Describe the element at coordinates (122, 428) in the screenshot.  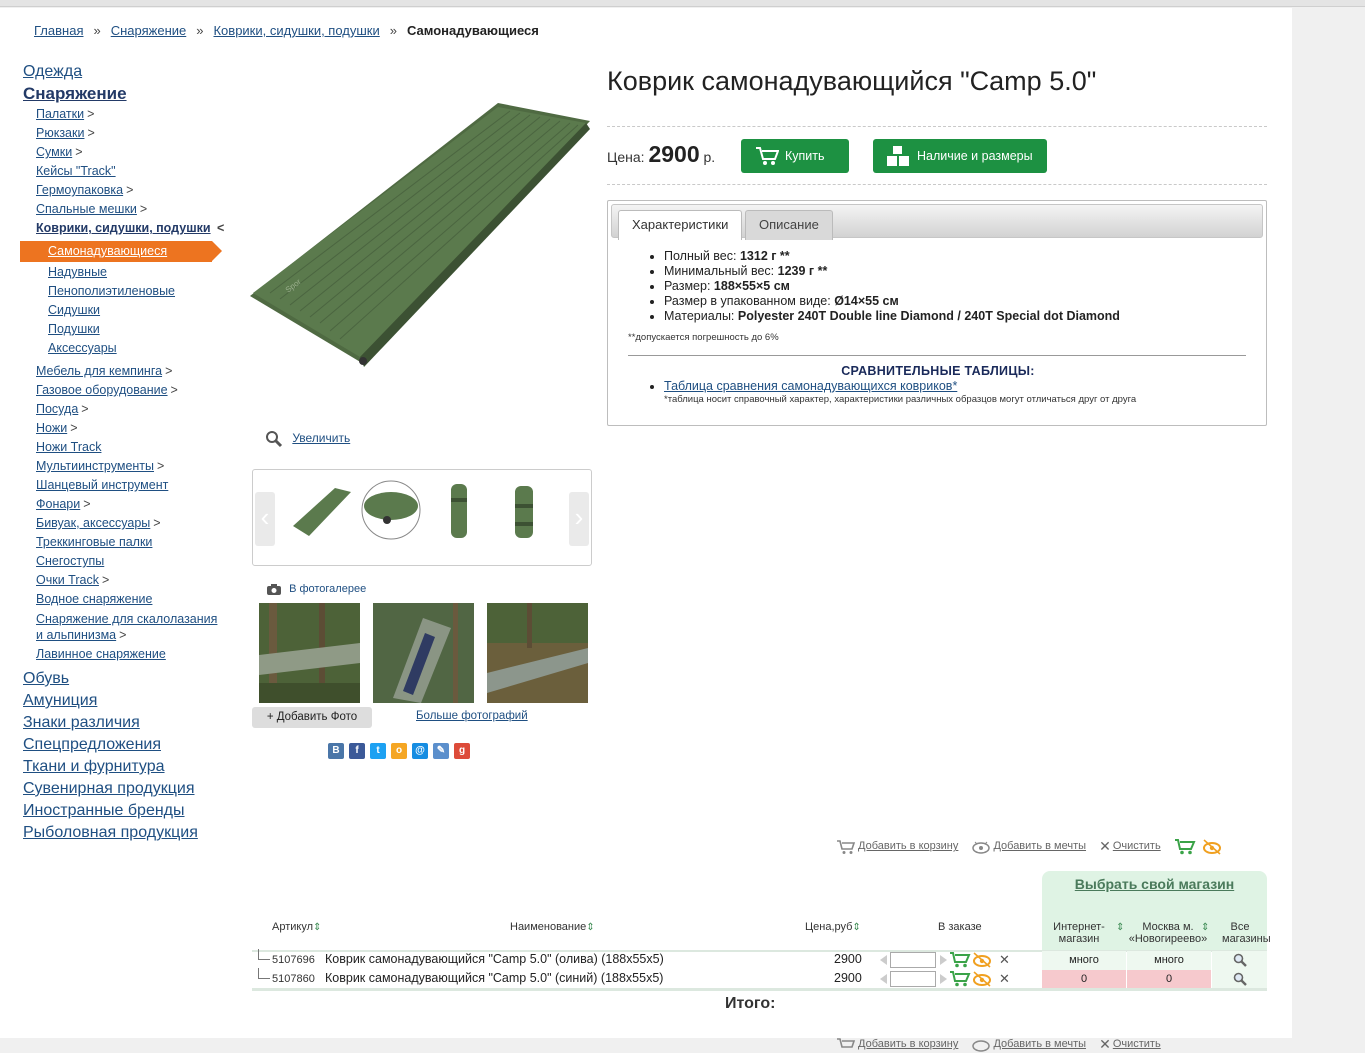
I see `sidebar-sub-item: Ножи >` at that location.